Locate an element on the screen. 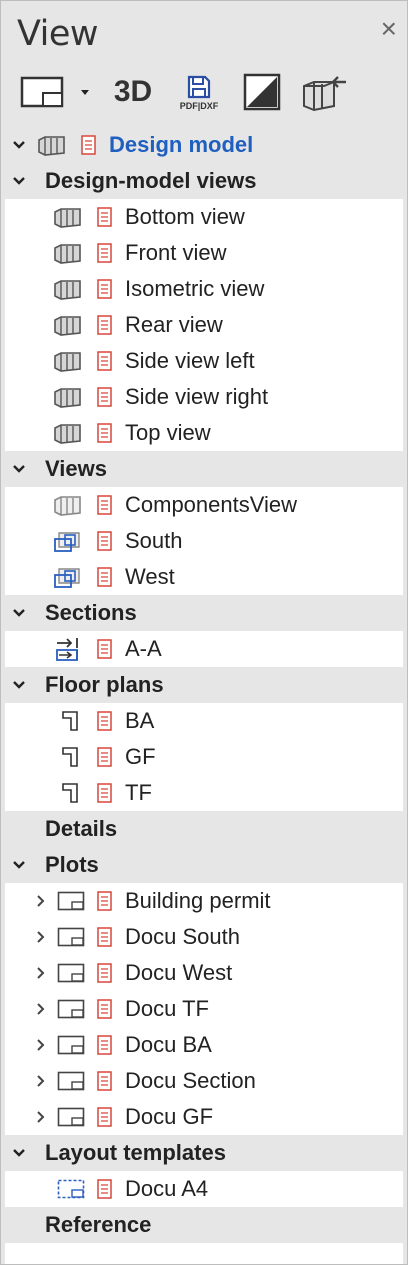 The height and width of the screenshot is (1265, 408). tree-item-plot-docu-tf: Docu TF is located at coordinates (204, 1009).